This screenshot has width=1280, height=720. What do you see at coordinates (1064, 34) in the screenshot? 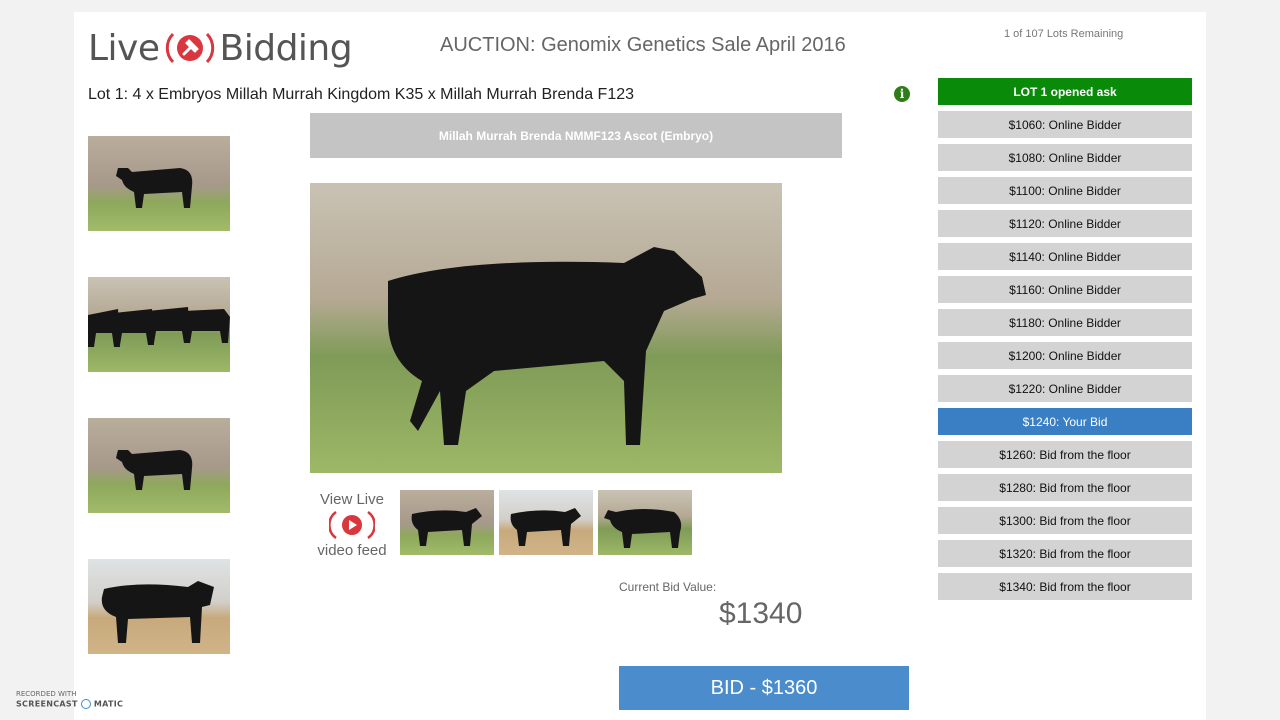
I see `lots-remaining: 1 of 107 Lots Remaining` at bounding box center [1064, 34].